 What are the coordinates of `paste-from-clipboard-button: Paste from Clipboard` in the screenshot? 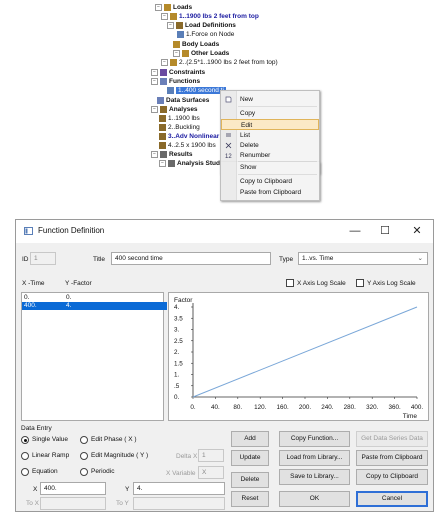 It's located at (392, 458).